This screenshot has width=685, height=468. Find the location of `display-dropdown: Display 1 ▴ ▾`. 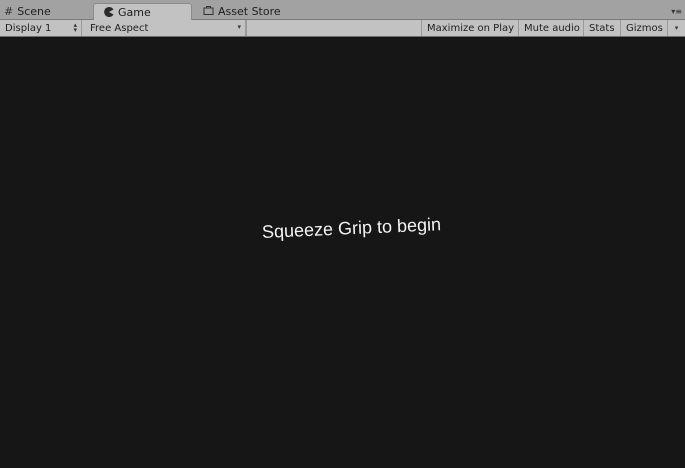

display-dropdown: Display 1 ▴ ▾ is located at coordinates (41, 28).